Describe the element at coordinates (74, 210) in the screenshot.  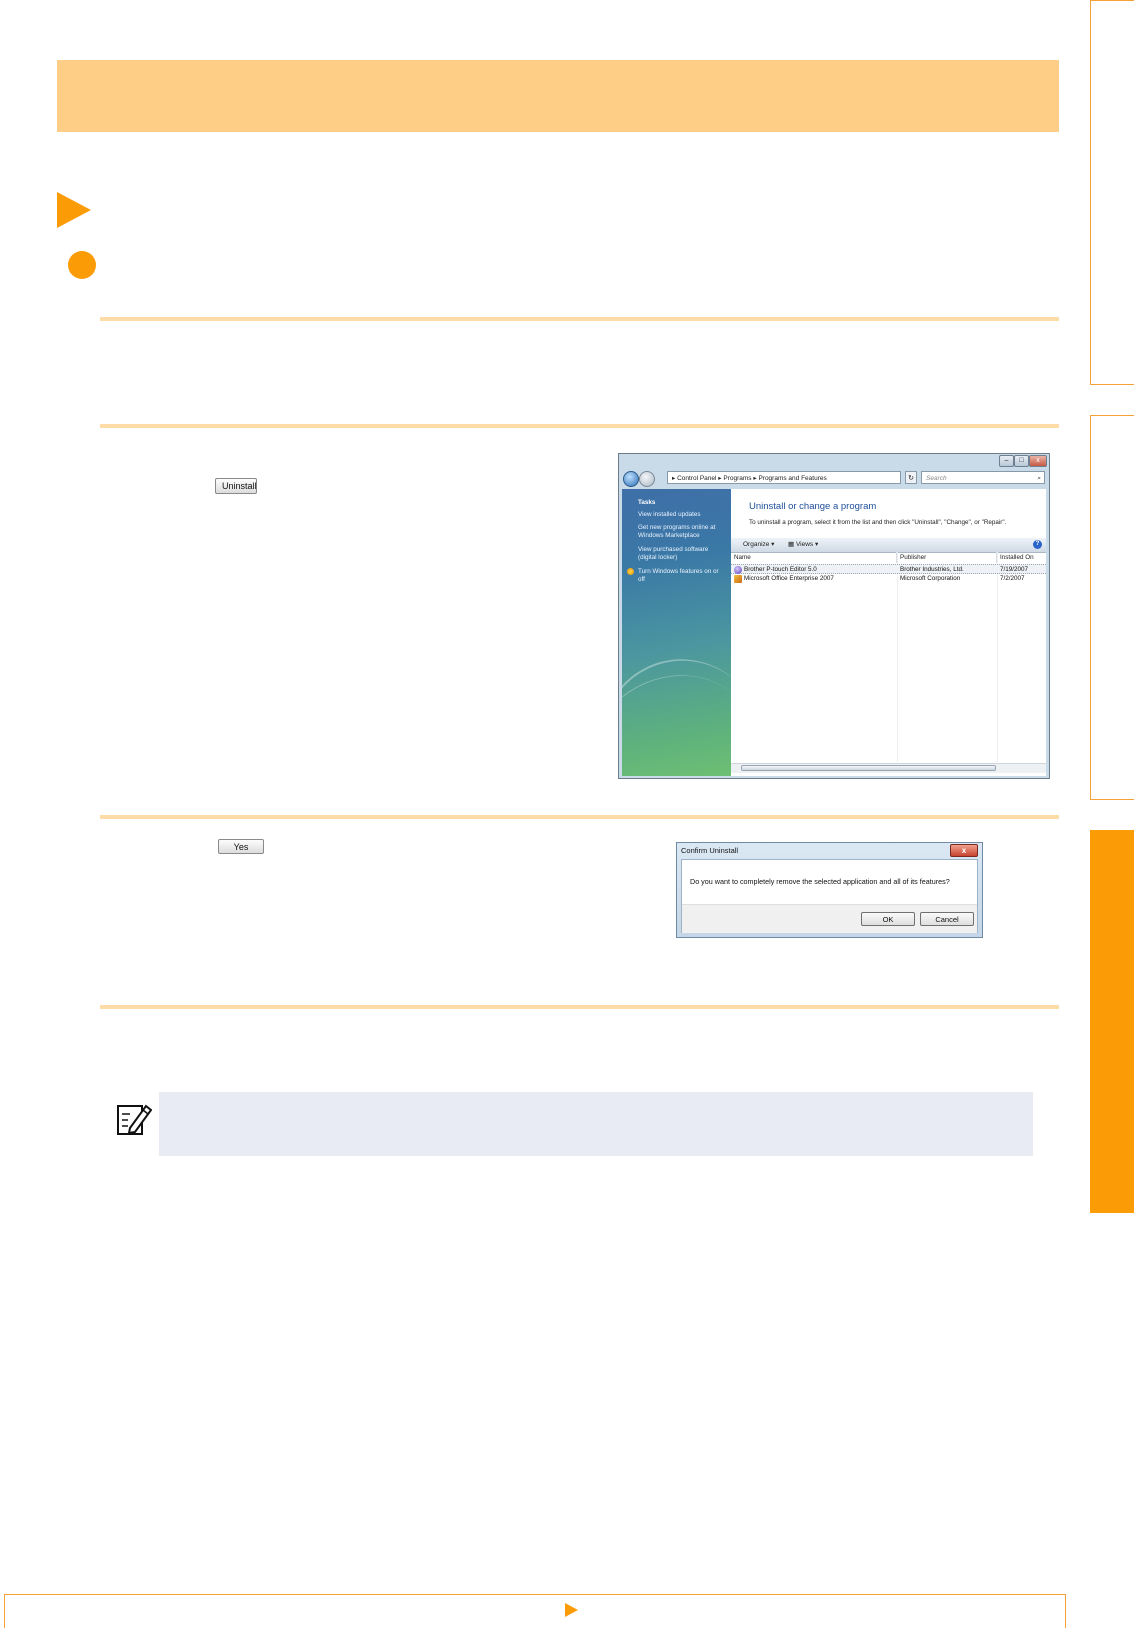
I see `section-marker-triangle` at that location.